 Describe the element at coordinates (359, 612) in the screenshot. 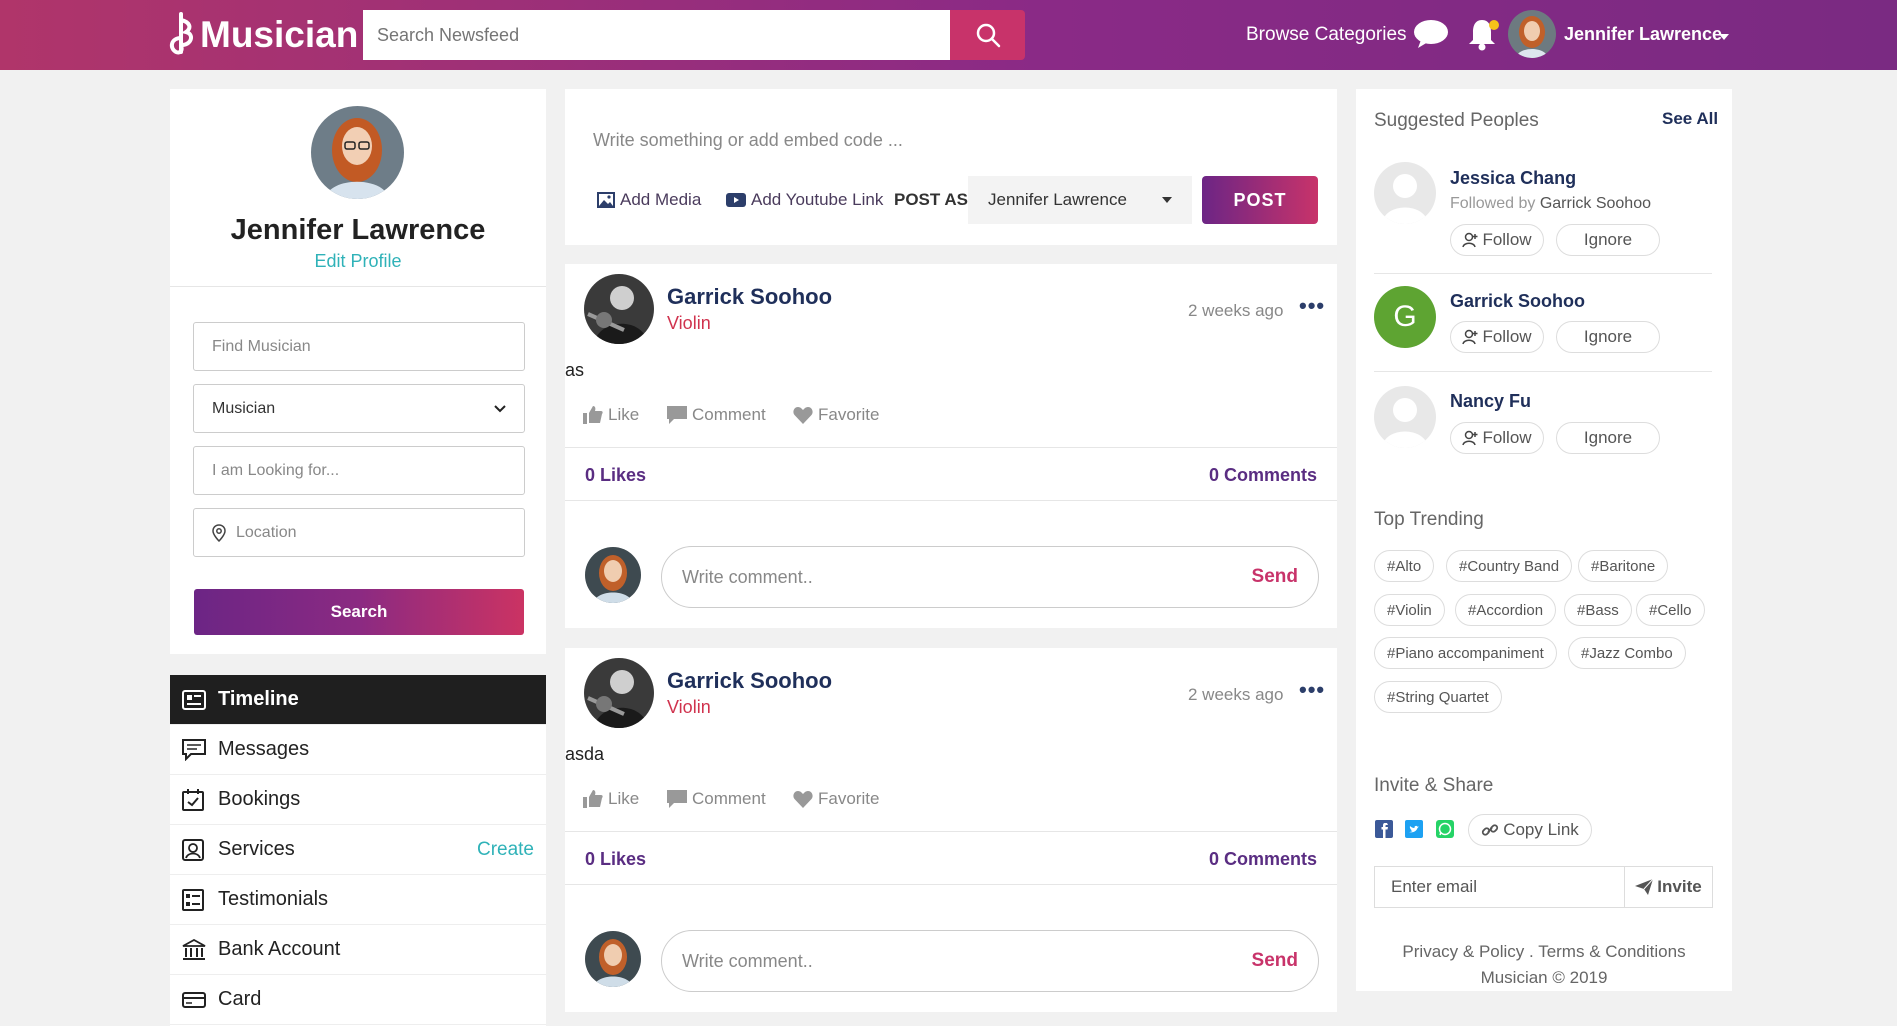

I see `search-musician-button: Search` at that location.